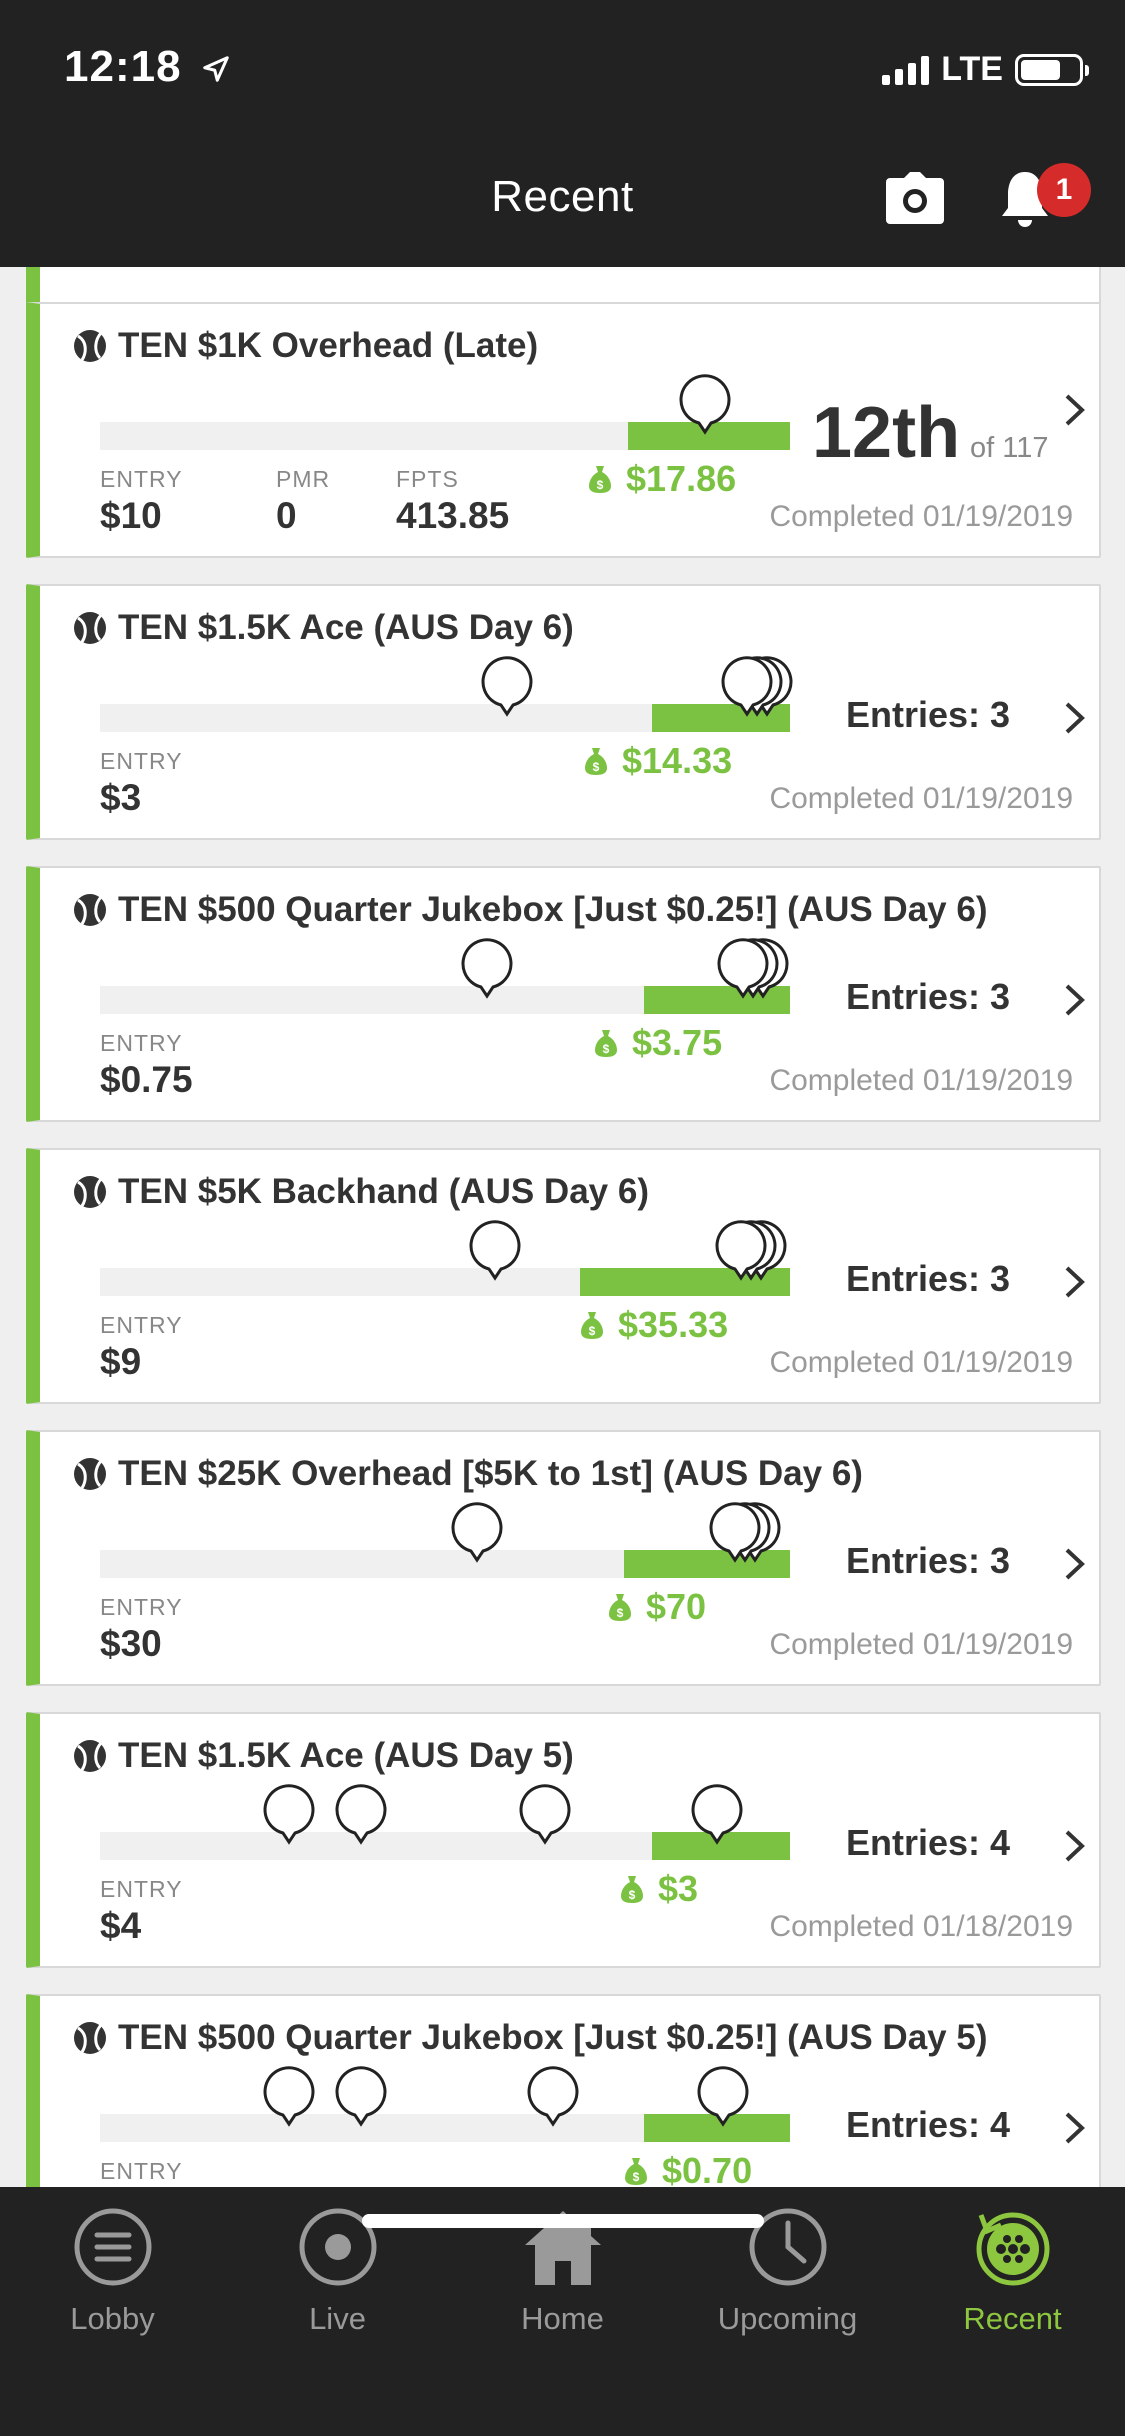 The height and width of the screenshot is (2436, 1125). Describe the element at coordinates (658, 1043) in the screenshot. I see `prize-amount: $ $3.75` at that location.